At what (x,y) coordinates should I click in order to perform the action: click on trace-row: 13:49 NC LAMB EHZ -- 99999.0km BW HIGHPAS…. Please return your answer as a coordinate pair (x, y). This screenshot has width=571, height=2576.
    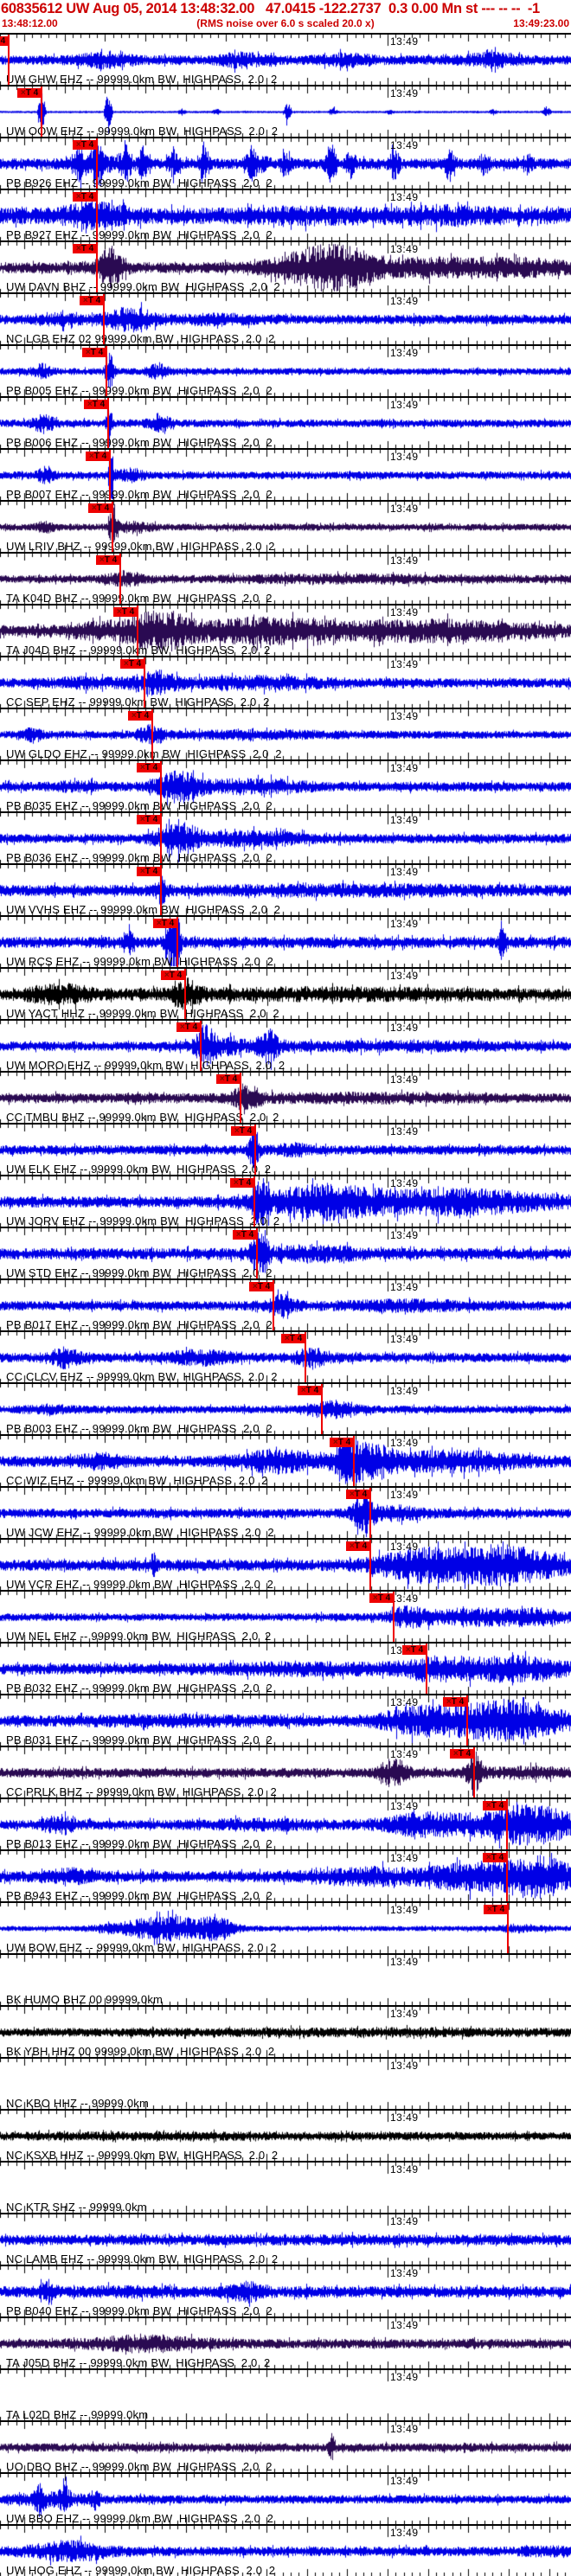
    Looking at the image, I should click on (285, 2239).